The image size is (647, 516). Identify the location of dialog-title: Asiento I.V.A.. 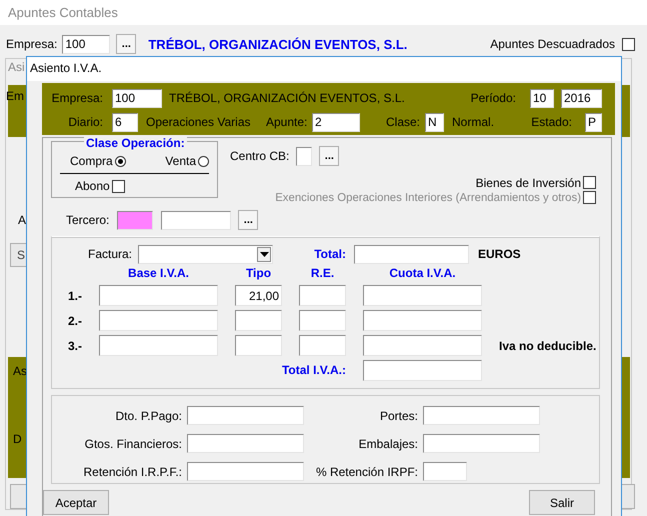
(324, 69).